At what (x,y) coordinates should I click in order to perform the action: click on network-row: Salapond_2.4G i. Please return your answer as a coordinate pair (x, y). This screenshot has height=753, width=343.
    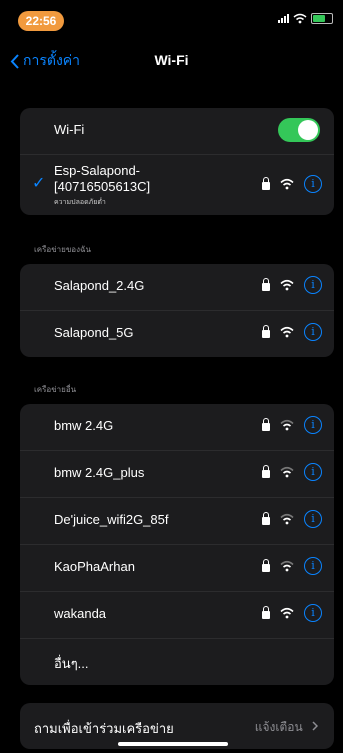
    Looking at the image, I should click on (177, 287).